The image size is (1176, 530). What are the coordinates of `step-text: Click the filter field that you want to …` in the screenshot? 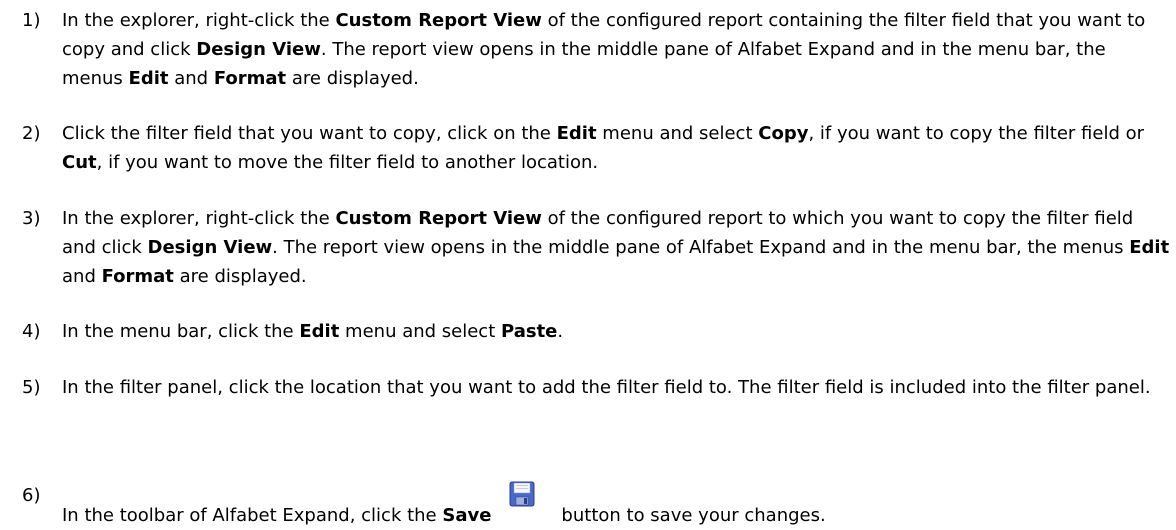 It's located at (617, 148).